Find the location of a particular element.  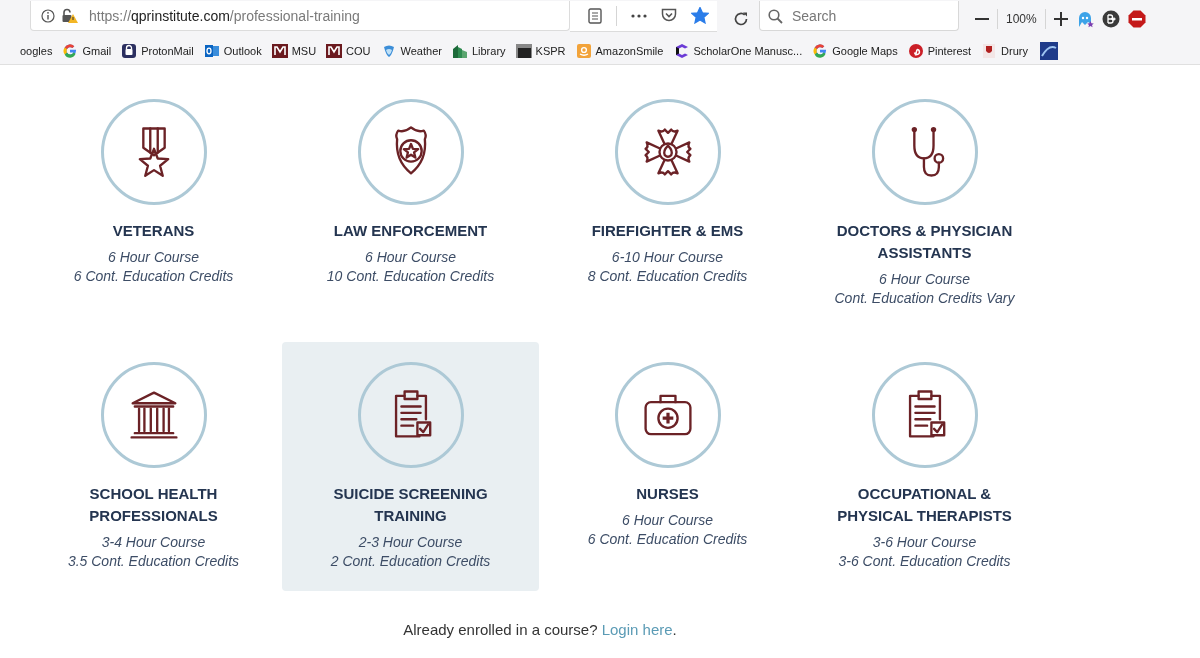

course-title: NURSES is located at coordinates (667, 494).